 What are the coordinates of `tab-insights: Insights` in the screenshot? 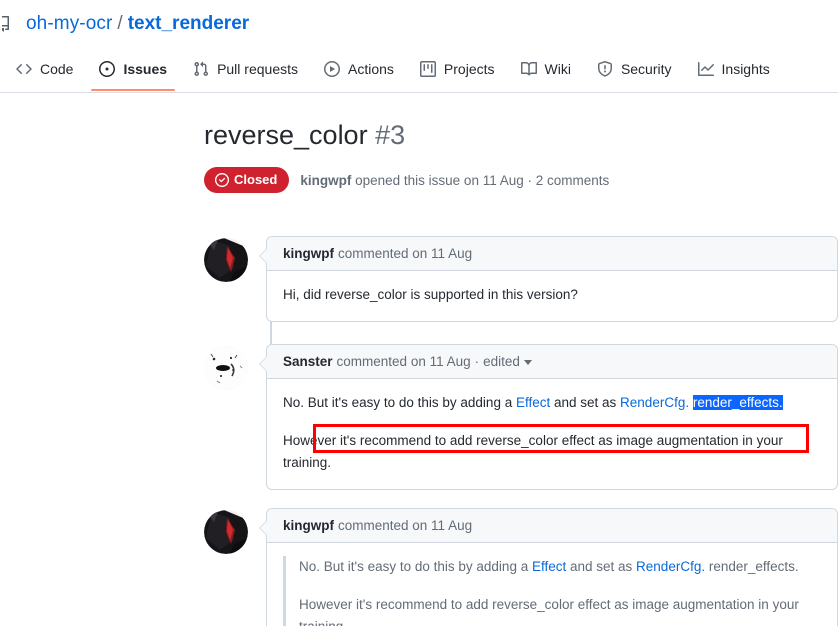 It's located at (734, 69).